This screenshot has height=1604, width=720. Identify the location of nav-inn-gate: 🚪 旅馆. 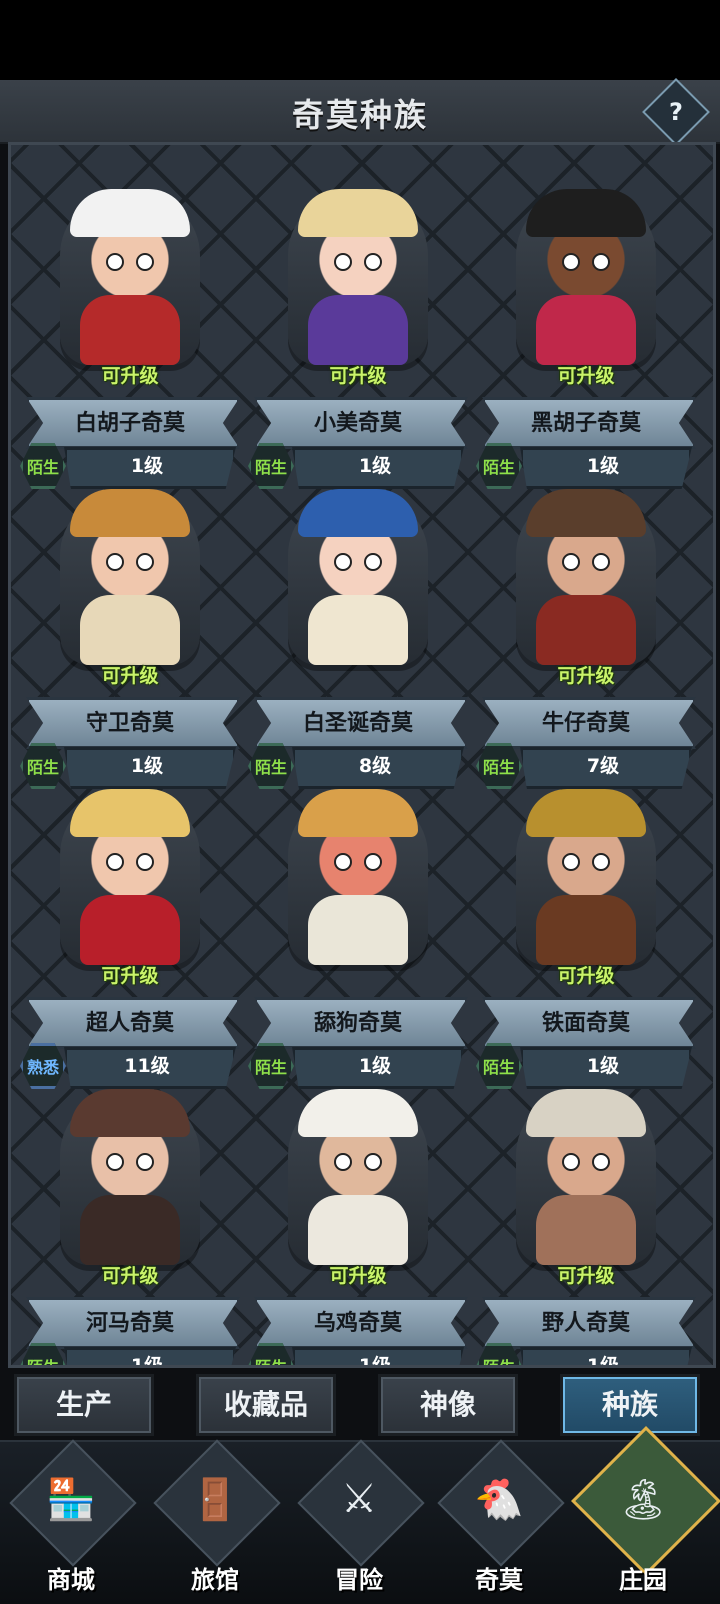
(215, 1518).